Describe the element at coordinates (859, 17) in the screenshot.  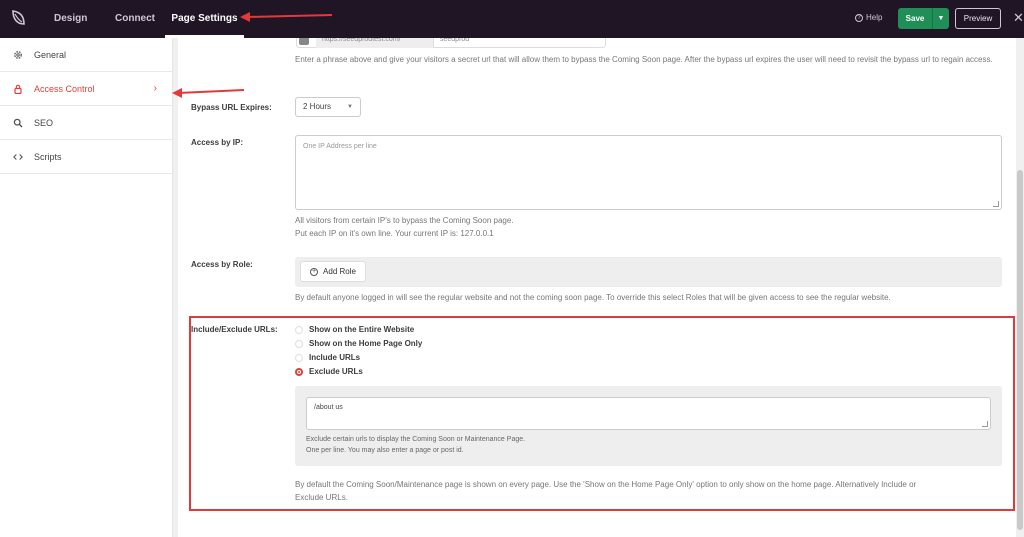
I see `help-icon: ?` at that location.